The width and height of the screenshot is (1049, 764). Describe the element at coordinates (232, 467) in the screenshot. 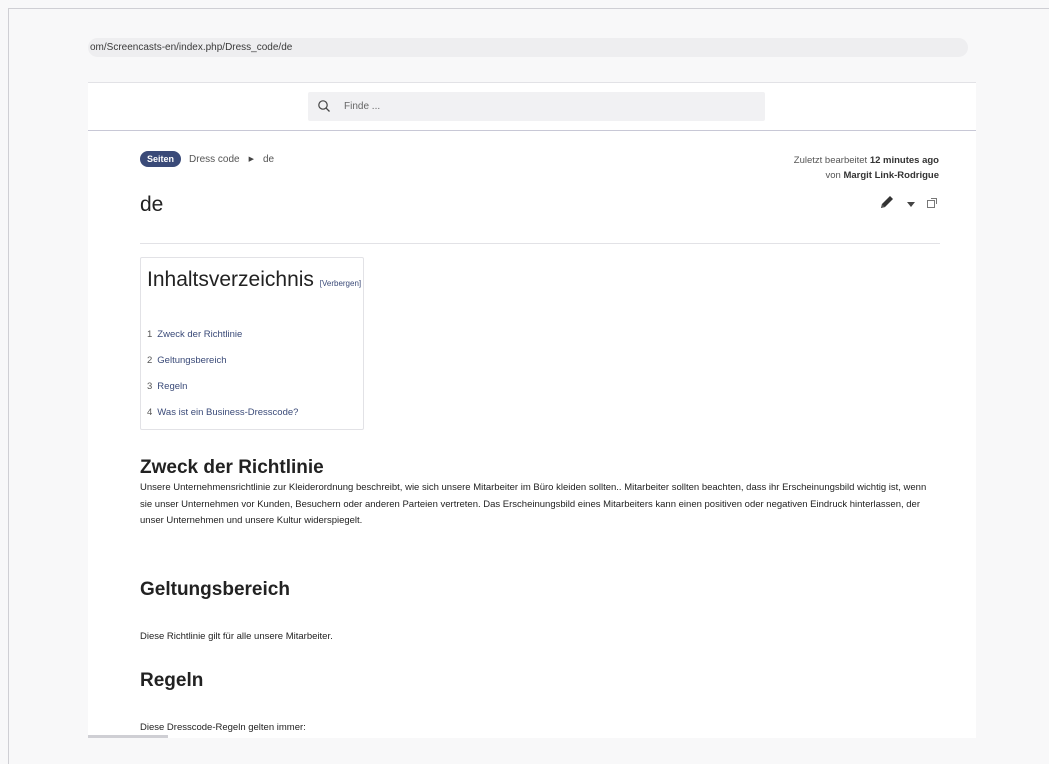

I see `section-heading-purpose: Zweck der Richtlinie` at that location.